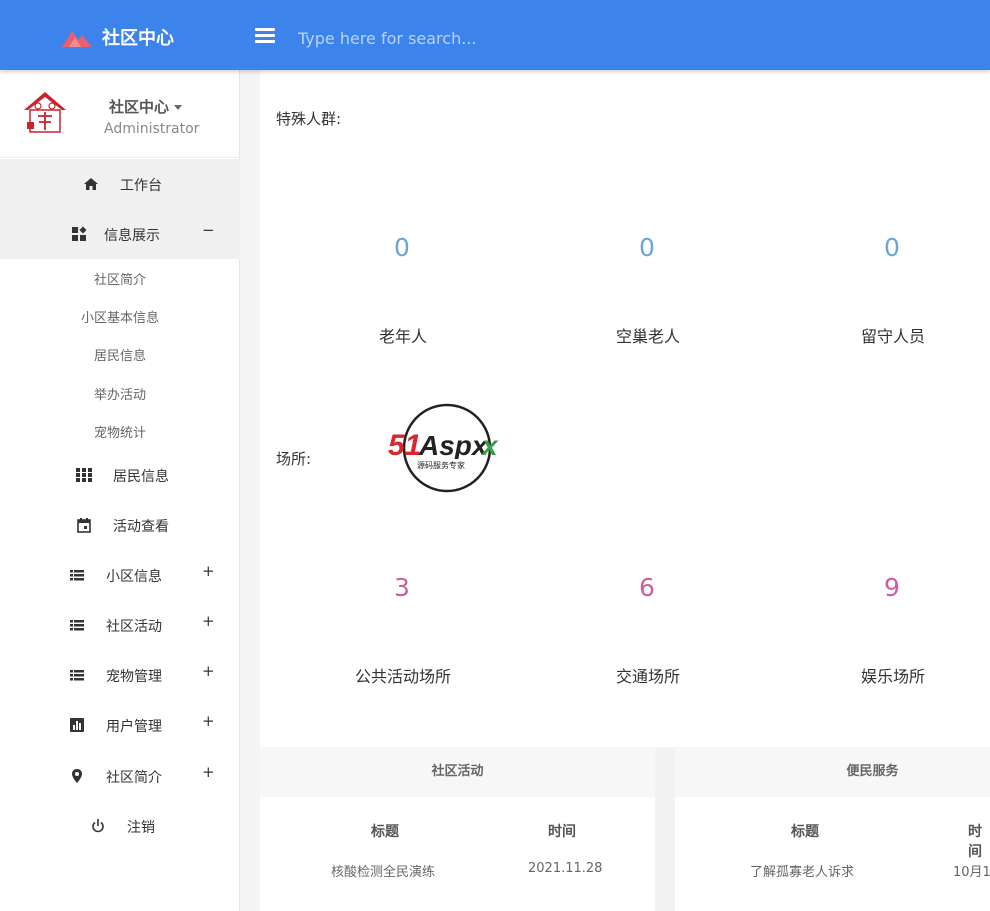 This screenshot has width=990, height=911. Describe the element at coordinates (132, 236) in the screenshot. I see `sidebar-item-label: 信息展示` at that location.